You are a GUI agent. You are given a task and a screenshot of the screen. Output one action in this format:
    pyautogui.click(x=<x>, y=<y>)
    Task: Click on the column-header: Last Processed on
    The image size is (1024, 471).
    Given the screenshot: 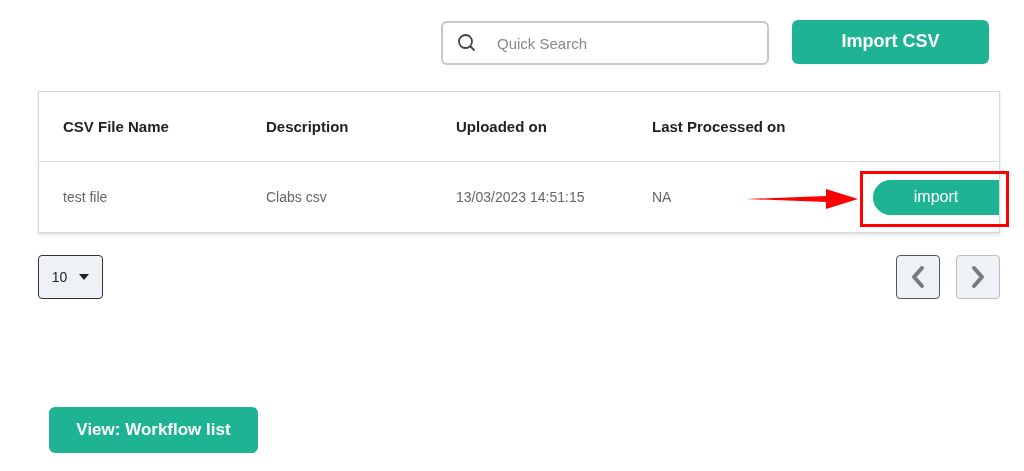 What is the action you would take?
    pyautogui.click(x=719, y=126)
    